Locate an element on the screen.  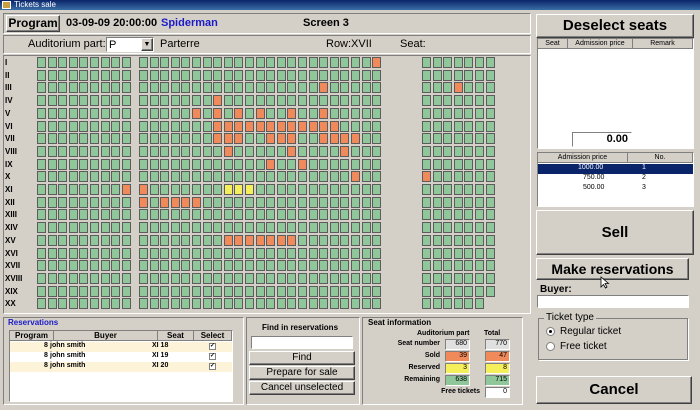
auditorium-select: P ▼ is located at coordinates (130, 44).